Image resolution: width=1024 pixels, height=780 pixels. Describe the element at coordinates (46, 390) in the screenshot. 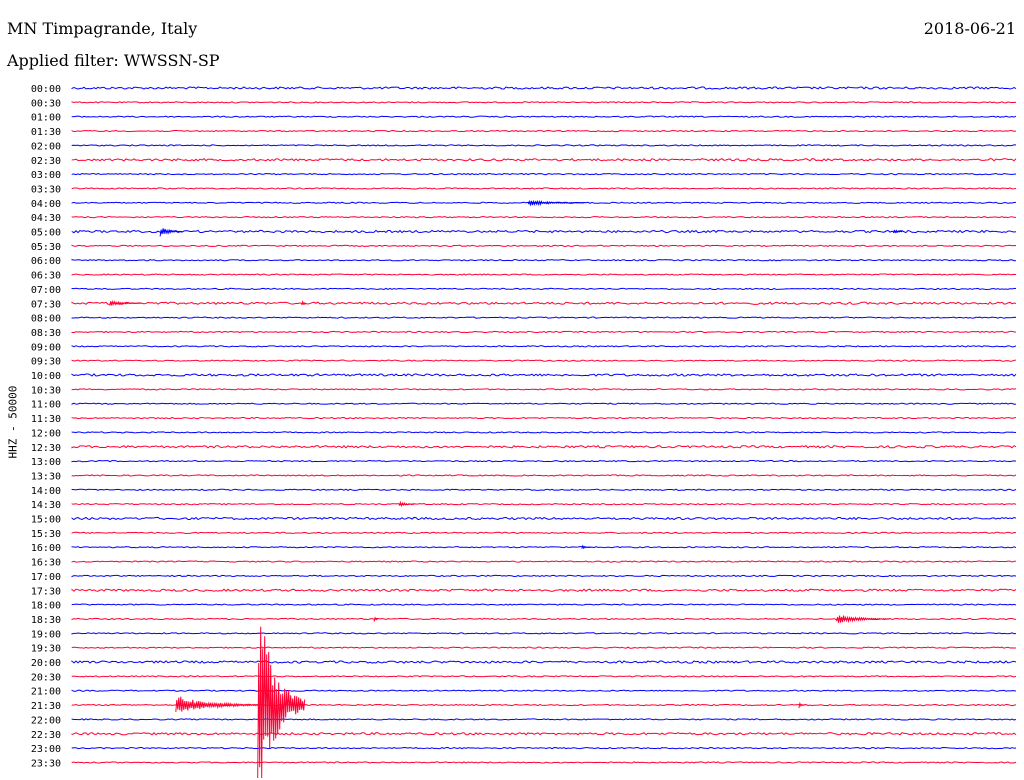

I see `row-time-label: 10:30` at that location.